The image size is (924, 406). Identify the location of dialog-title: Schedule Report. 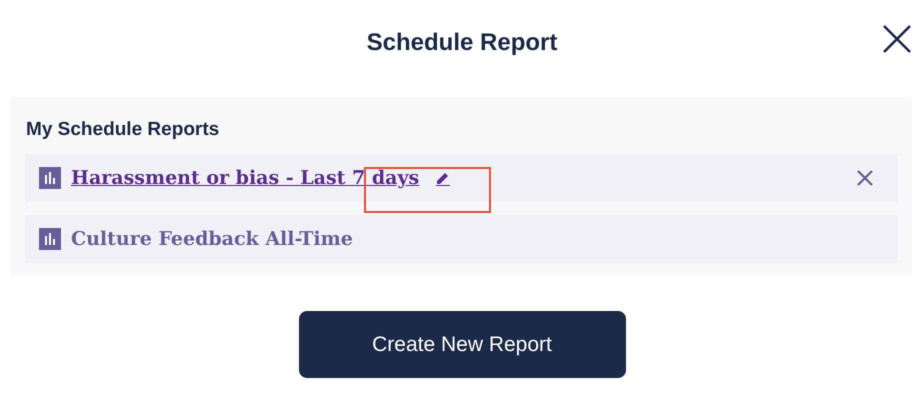
(462, 42).